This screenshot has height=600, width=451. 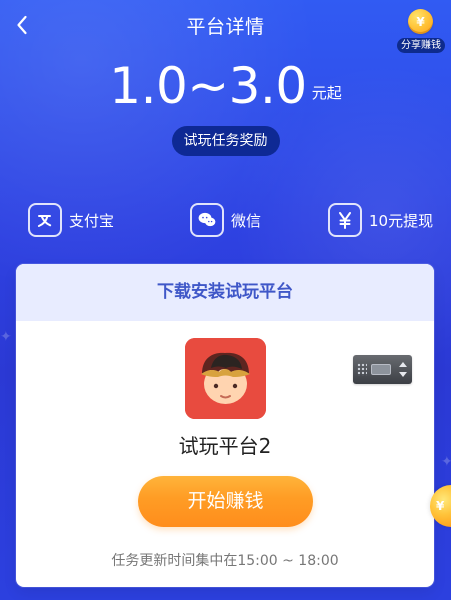 I want to click on feature-alipay: 支付宝, so click(x=71, y=220).